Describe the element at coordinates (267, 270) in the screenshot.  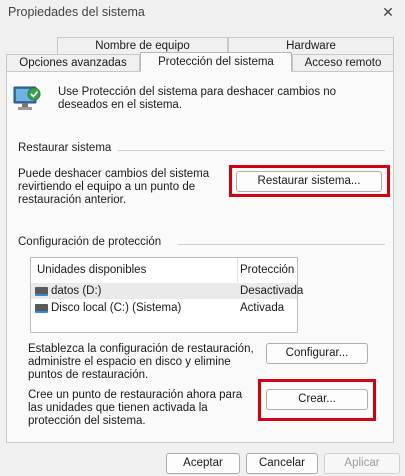
I see `column-header-protection: Protección` at that location.